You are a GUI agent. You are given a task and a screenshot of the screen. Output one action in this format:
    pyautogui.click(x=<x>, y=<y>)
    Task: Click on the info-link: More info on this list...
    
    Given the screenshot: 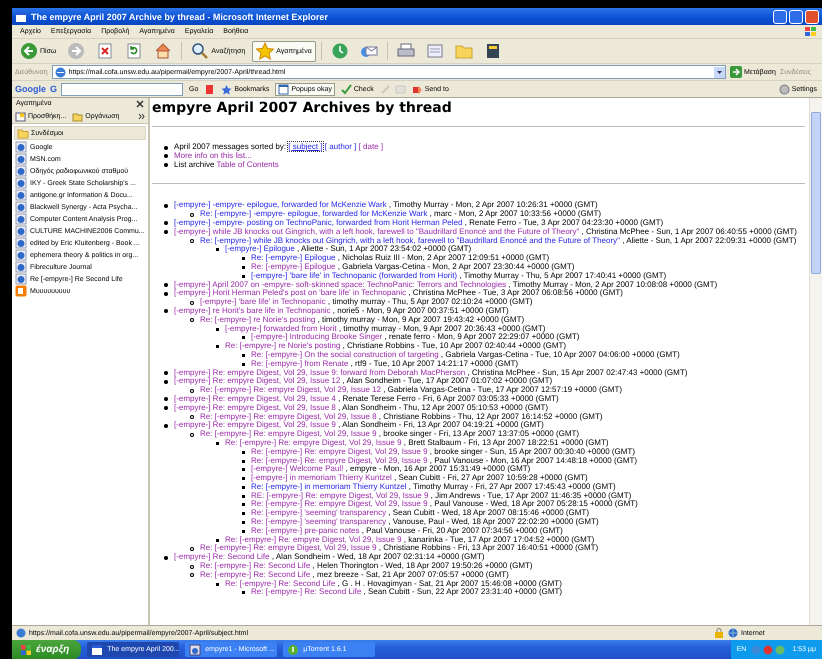 What is the action you would take?
    pyautogui.click(x=213, y=155)
    